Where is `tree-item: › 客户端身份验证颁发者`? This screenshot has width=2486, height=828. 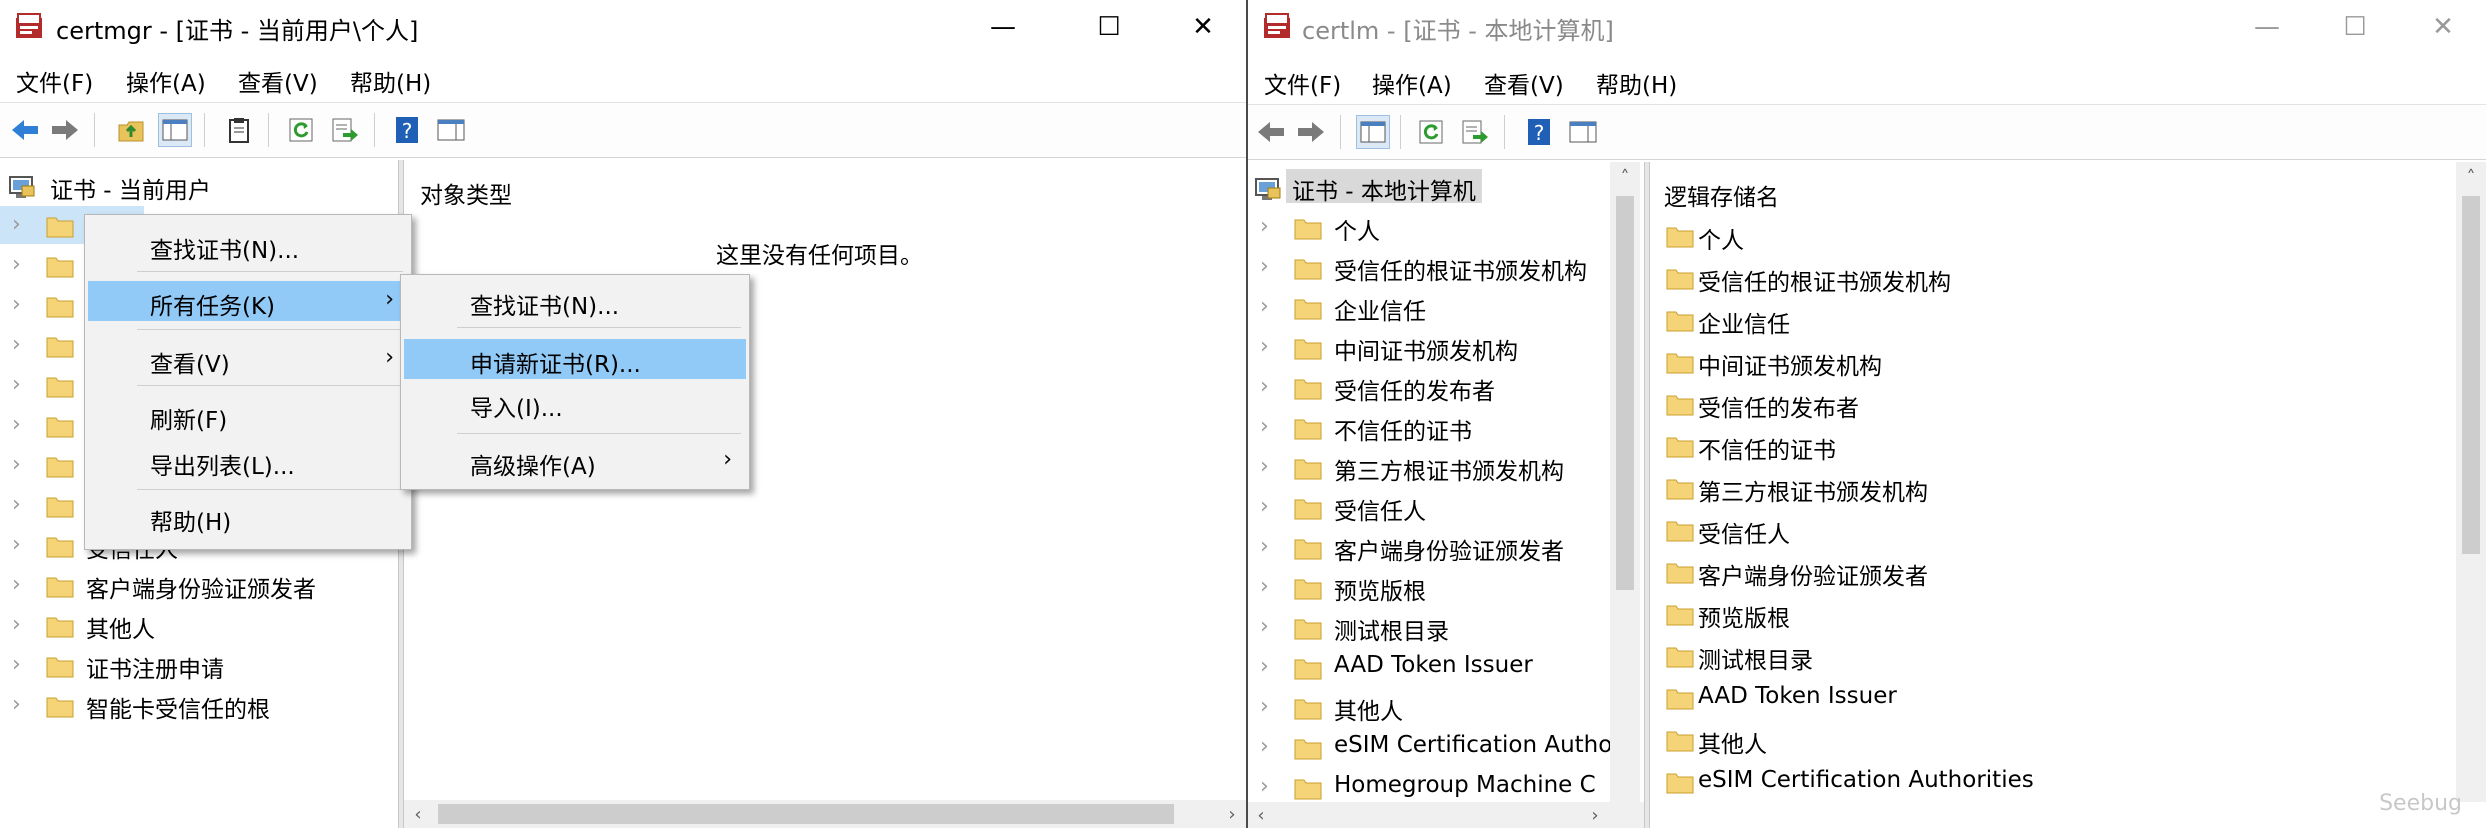 tree-item: › 客户端身份验证颁发者 is located at coordinates (1446, 547).